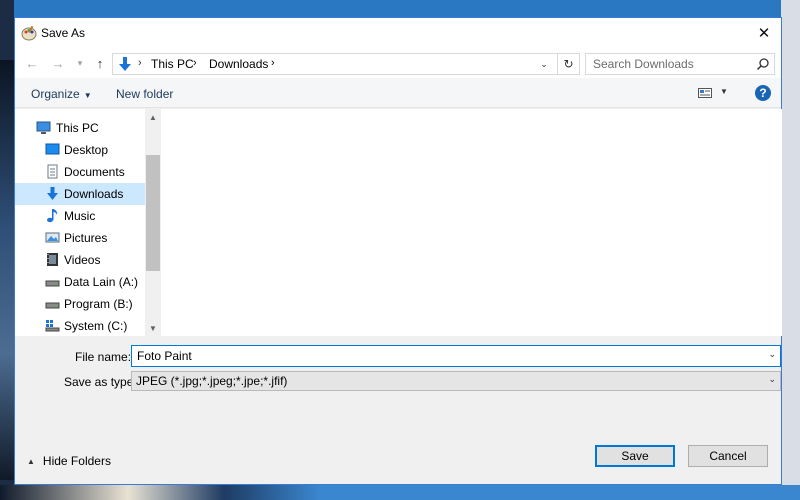  I want to click on sidebar-item-label: Program (B:), so click(98, 304).